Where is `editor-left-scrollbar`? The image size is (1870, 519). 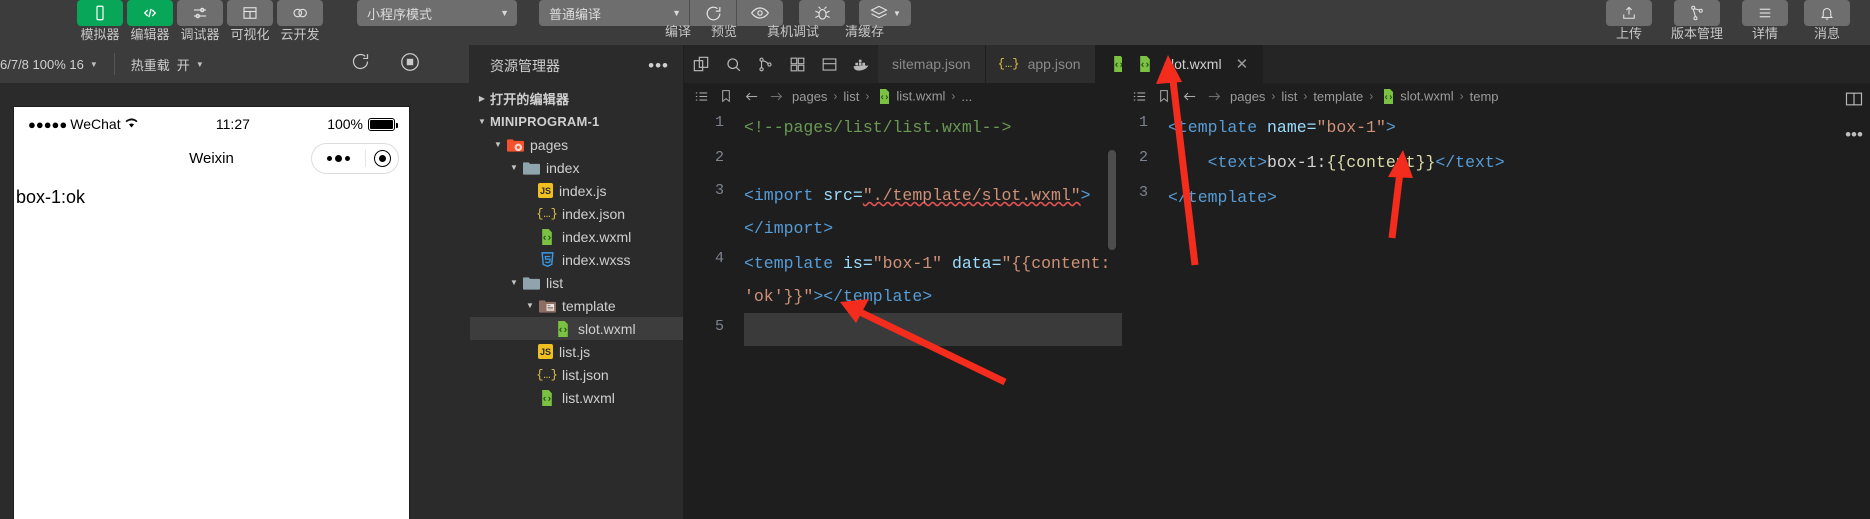
editor-left-scrollbar is located at coordinates (1112, 200).